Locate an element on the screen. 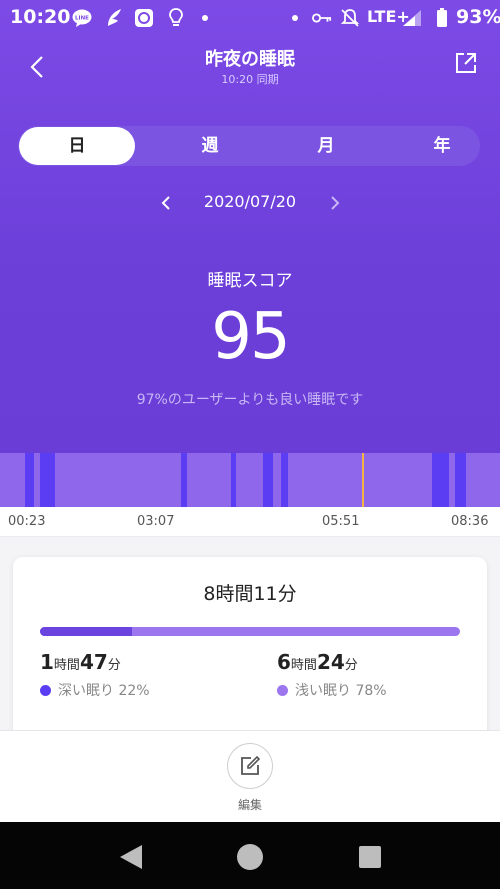  footer: 編集 is located at coordinates (250, 776).